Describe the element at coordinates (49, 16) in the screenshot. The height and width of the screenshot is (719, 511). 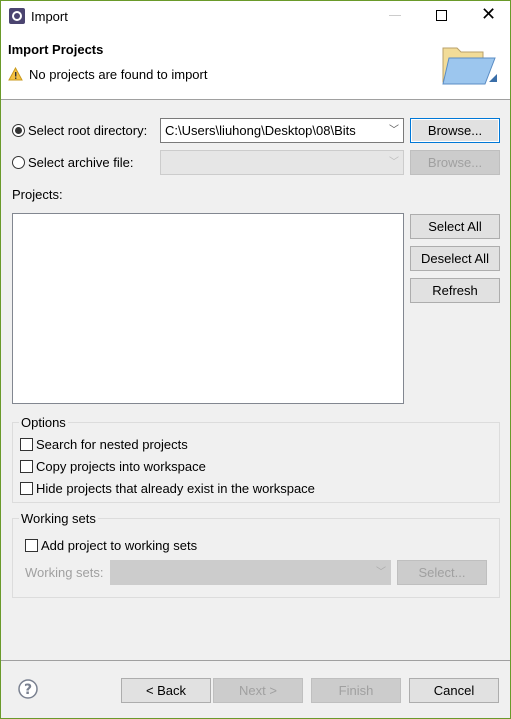
I see `window-title: Import` at that location.